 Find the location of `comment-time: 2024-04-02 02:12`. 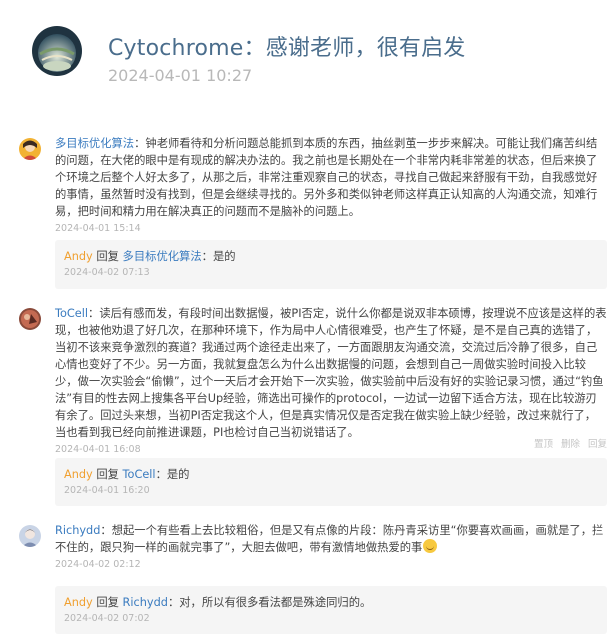

comment-time: 2024-04-02 02:12 is located at coordinates (98, 564).